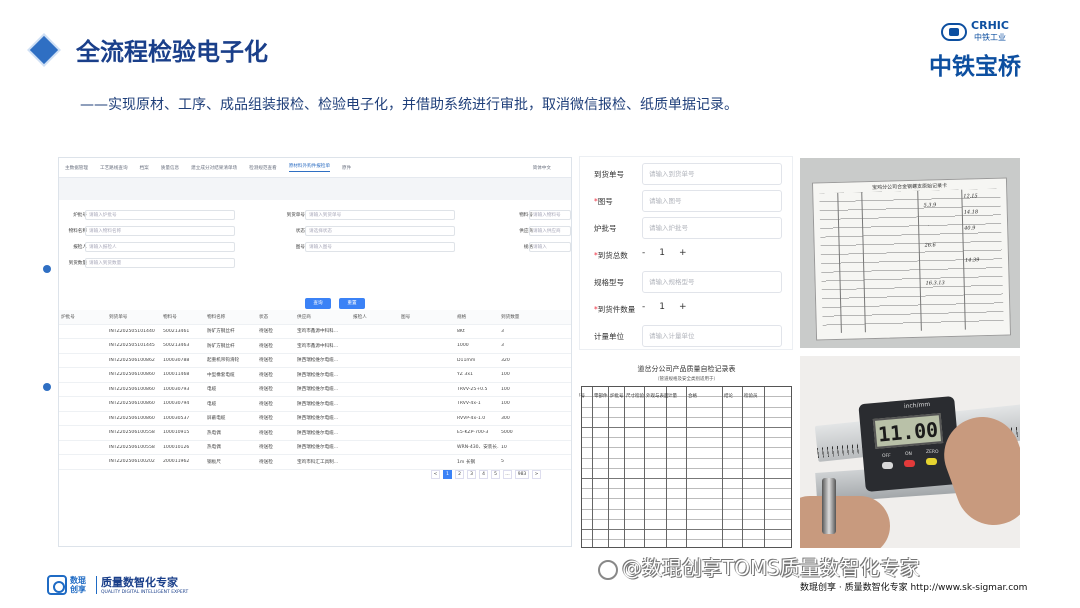  Describe the element at coordinates (170, 168) in the screenshot. I see `tab-item: 质量信息` at that location.